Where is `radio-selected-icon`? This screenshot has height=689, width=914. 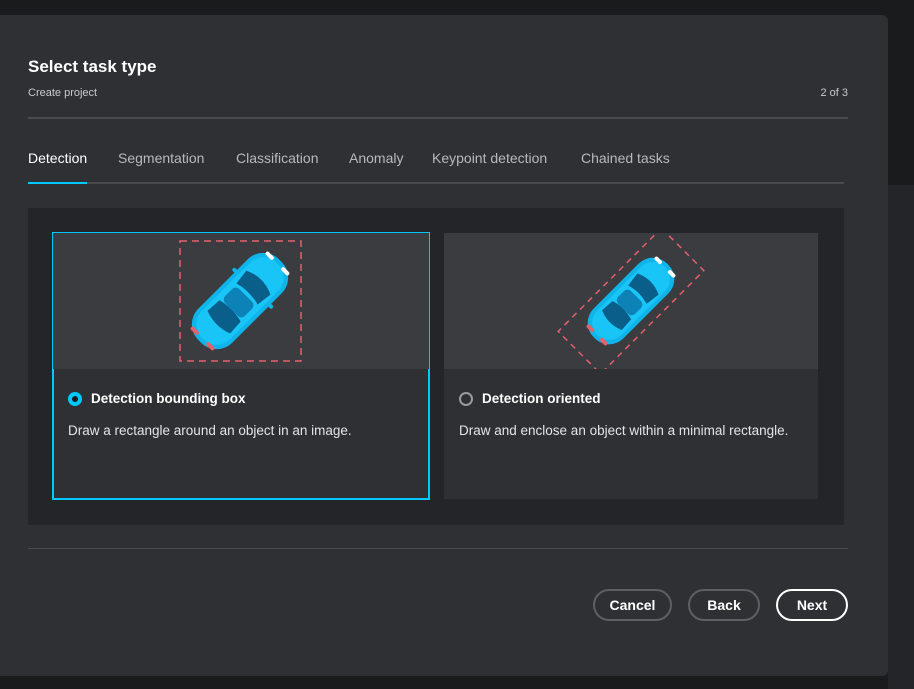
radio-selected-icon is located at coordinates (75, 399).